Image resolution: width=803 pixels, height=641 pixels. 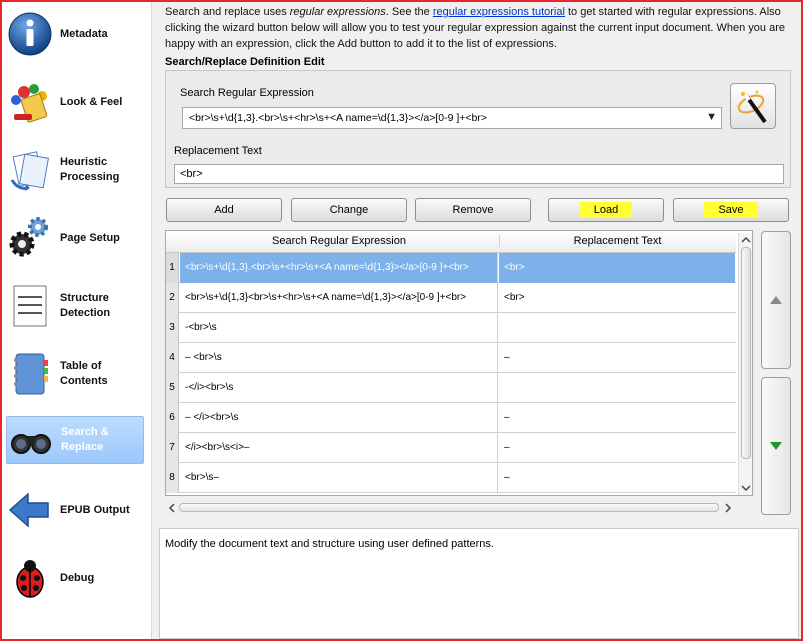 I want to click on binoculars-icon, so click(x=31, y=440).